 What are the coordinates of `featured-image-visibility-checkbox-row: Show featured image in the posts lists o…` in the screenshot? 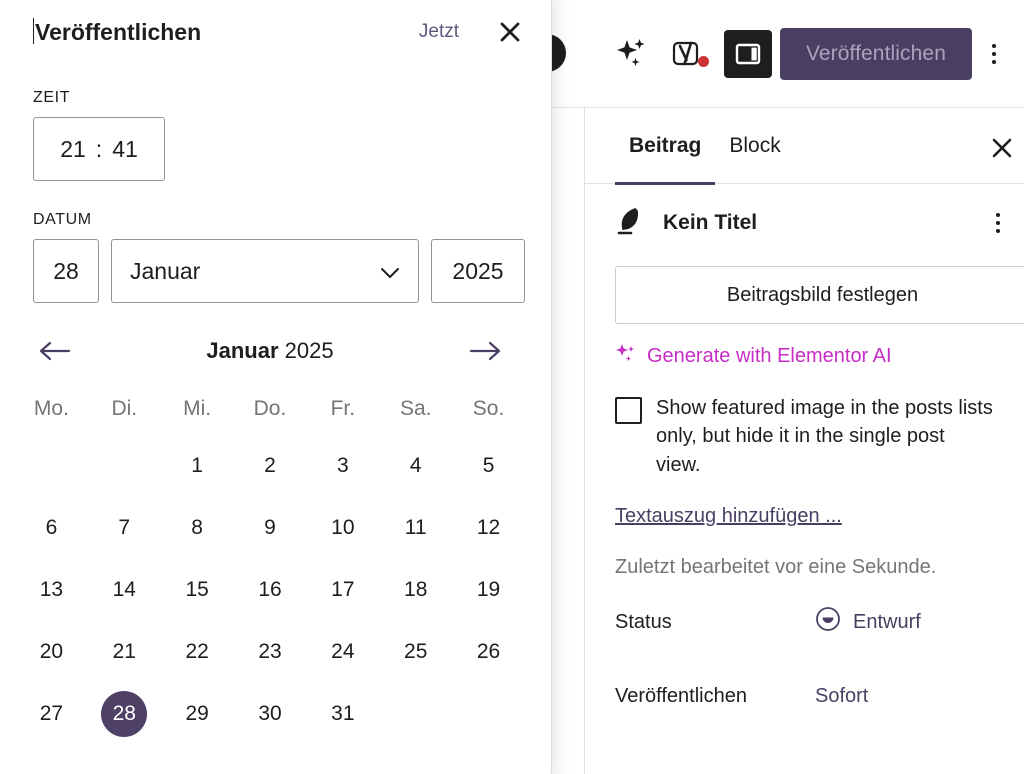 It's located at (804, 436).